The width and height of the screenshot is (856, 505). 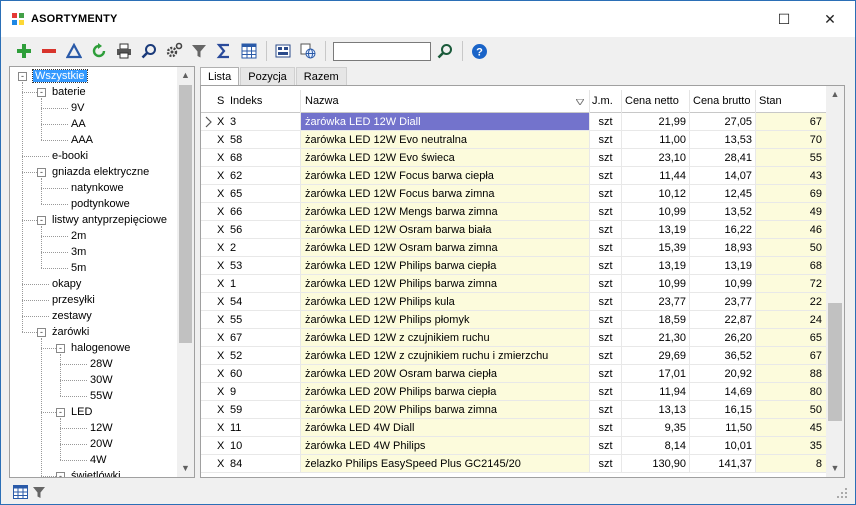 I want to click on tree-item: 30W, so click(x=101, y=380).